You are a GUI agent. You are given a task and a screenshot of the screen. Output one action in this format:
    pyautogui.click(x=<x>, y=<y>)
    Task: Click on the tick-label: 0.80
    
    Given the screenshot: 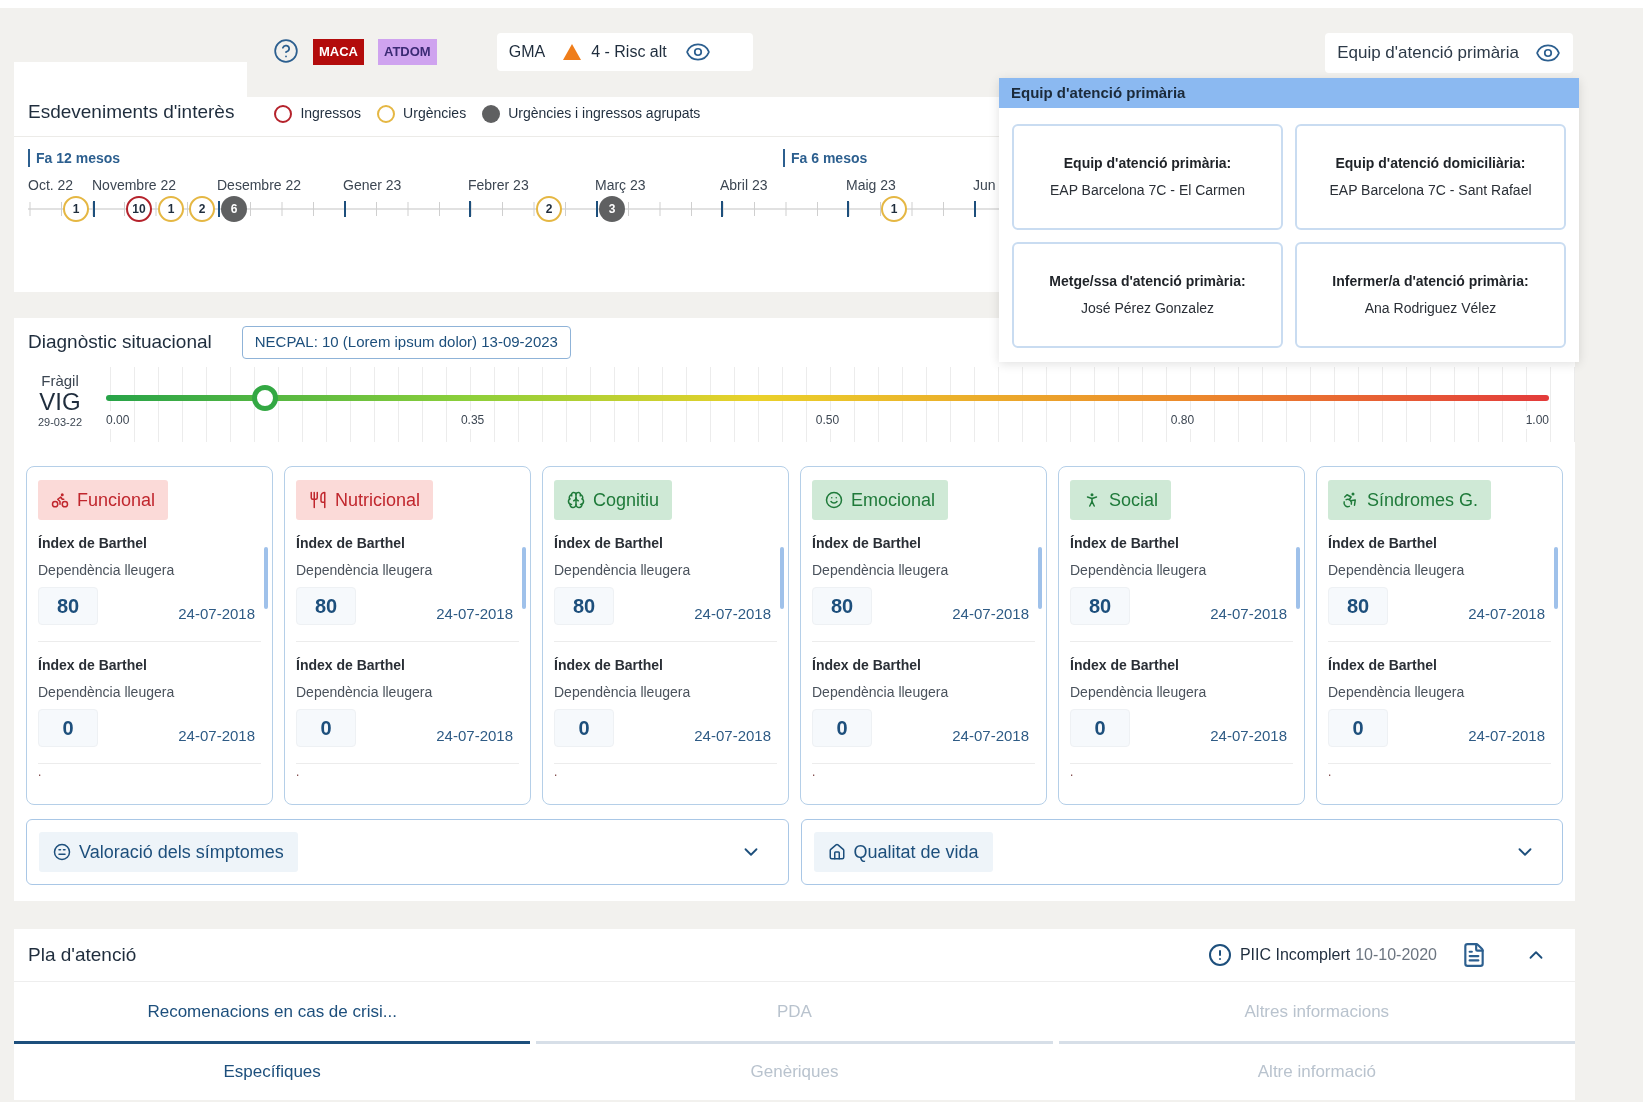 What is the action you would take?
    pyautogui.click(x=1182, y=420)
    